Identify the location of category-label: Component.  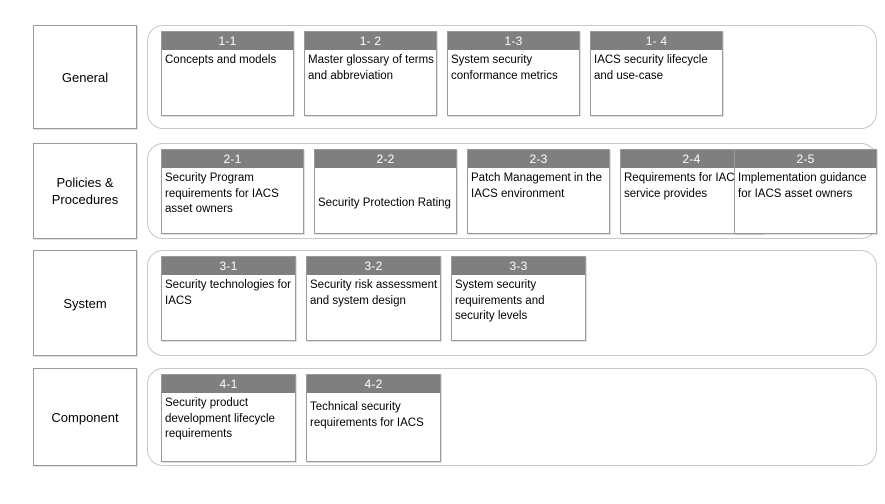
(85, 417).